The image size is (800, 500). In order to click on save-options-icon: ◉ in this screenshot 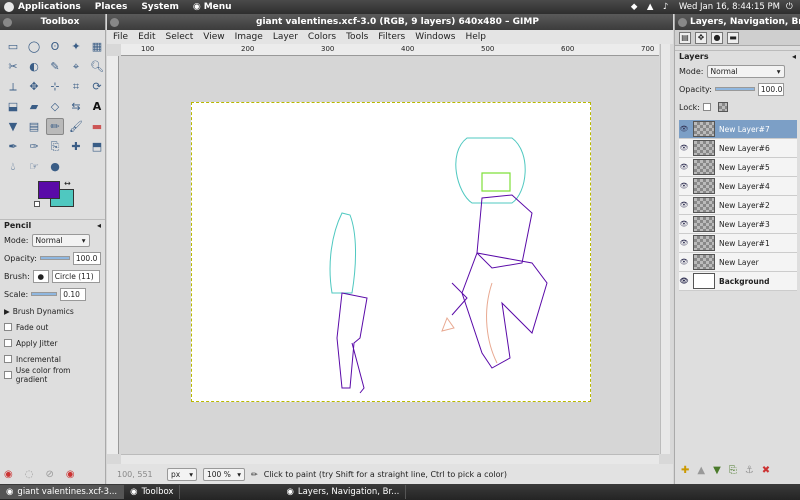, I will do `click(8, 474)`.